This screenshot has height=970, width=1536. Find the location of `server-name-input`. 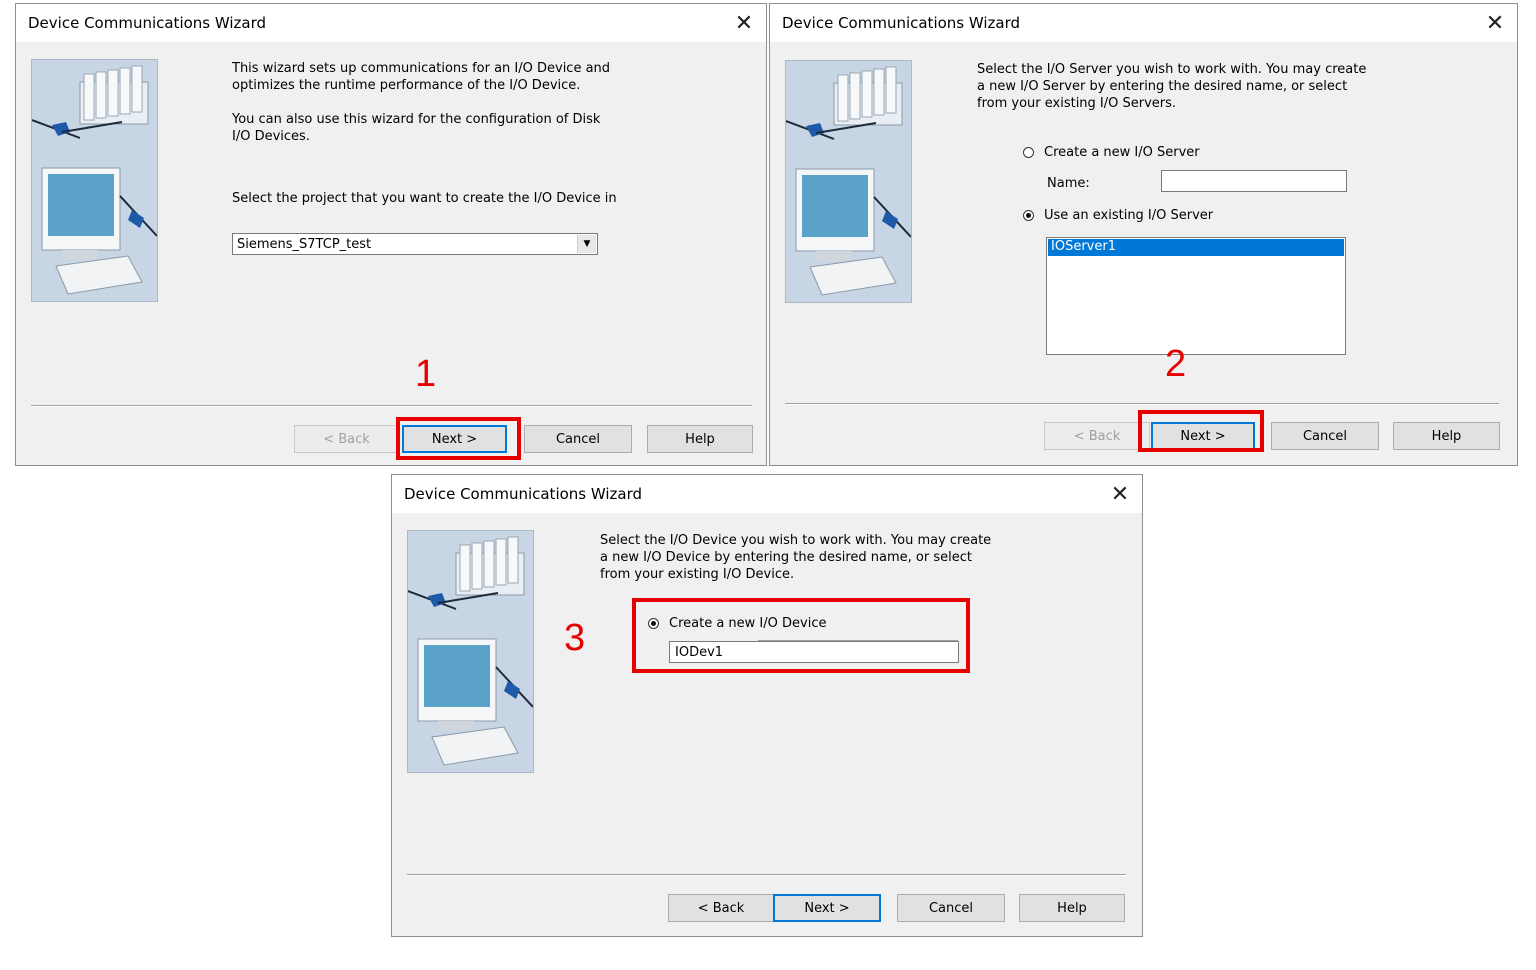

server-name-input is located at coordinates (1254, 181).